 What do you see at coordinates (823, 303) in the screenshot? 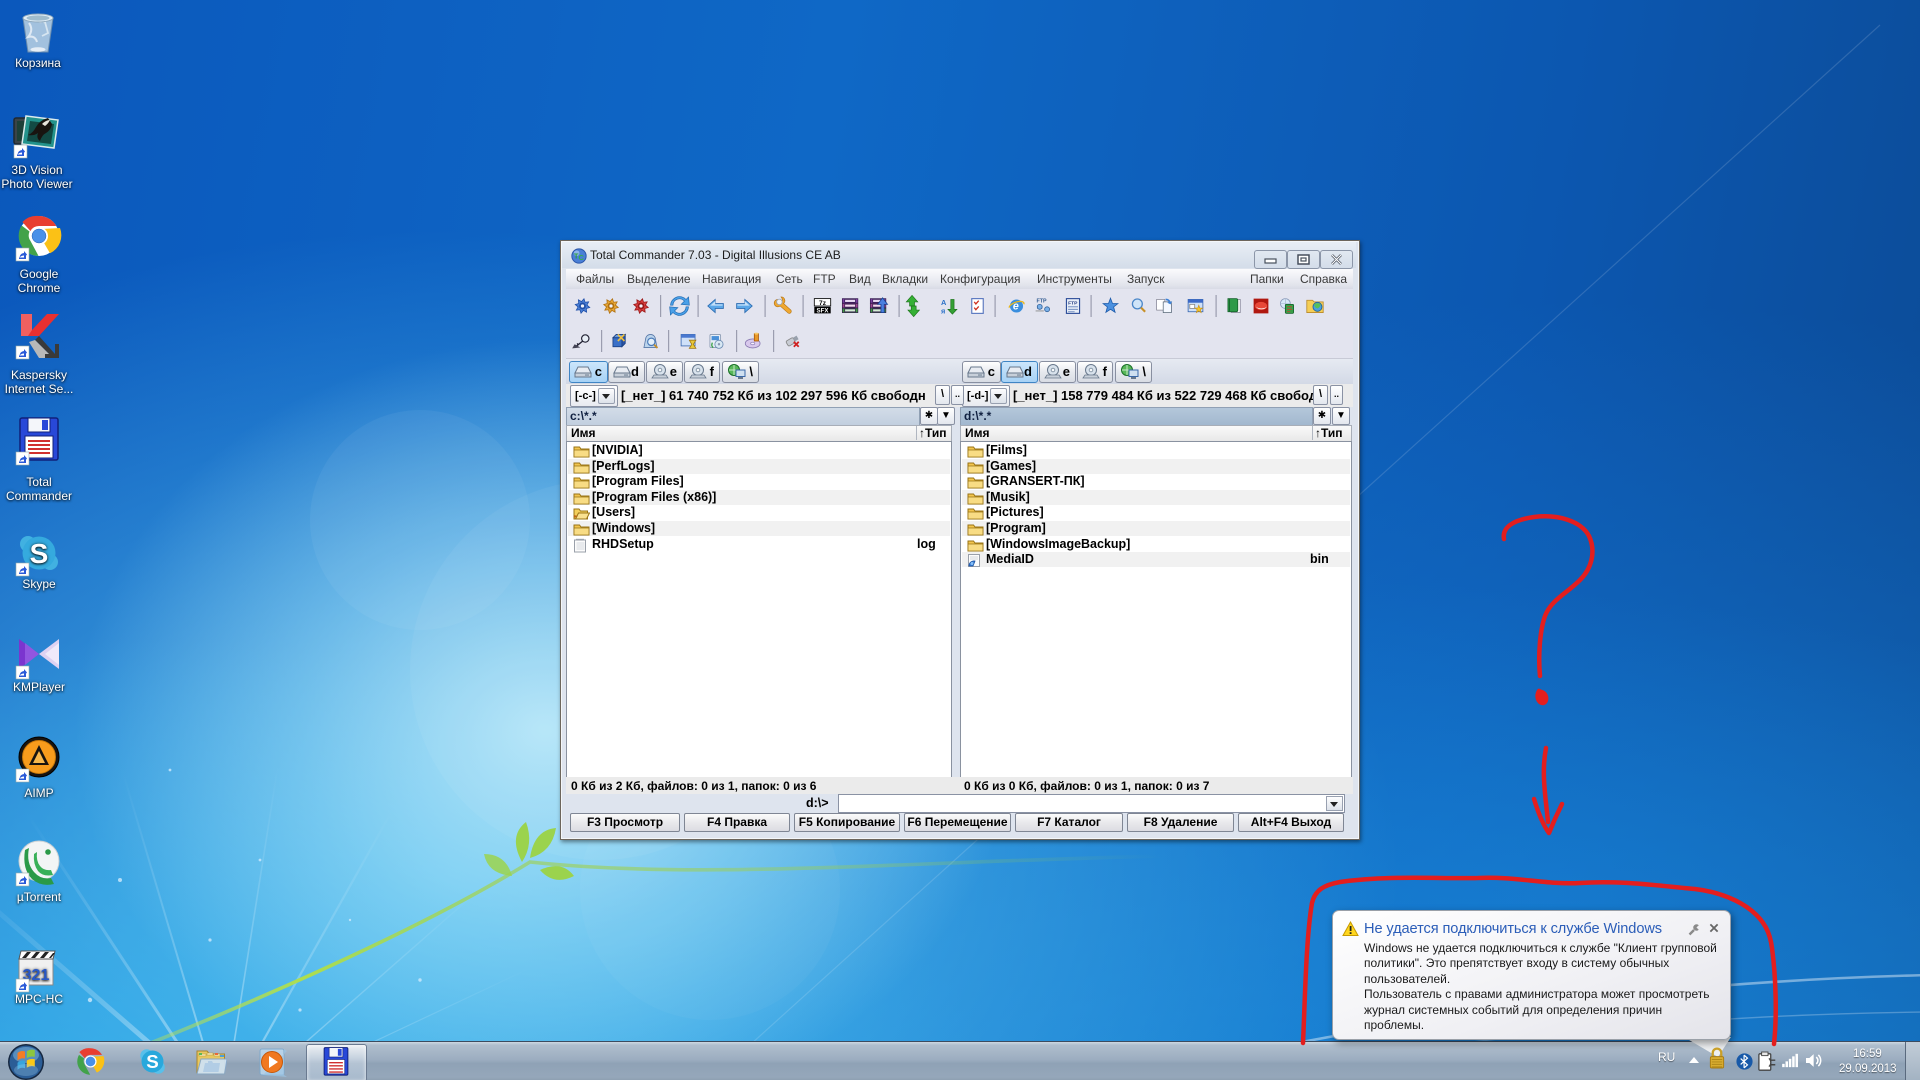
I see `svg-text: 7z` at bounding box center [823, 303].